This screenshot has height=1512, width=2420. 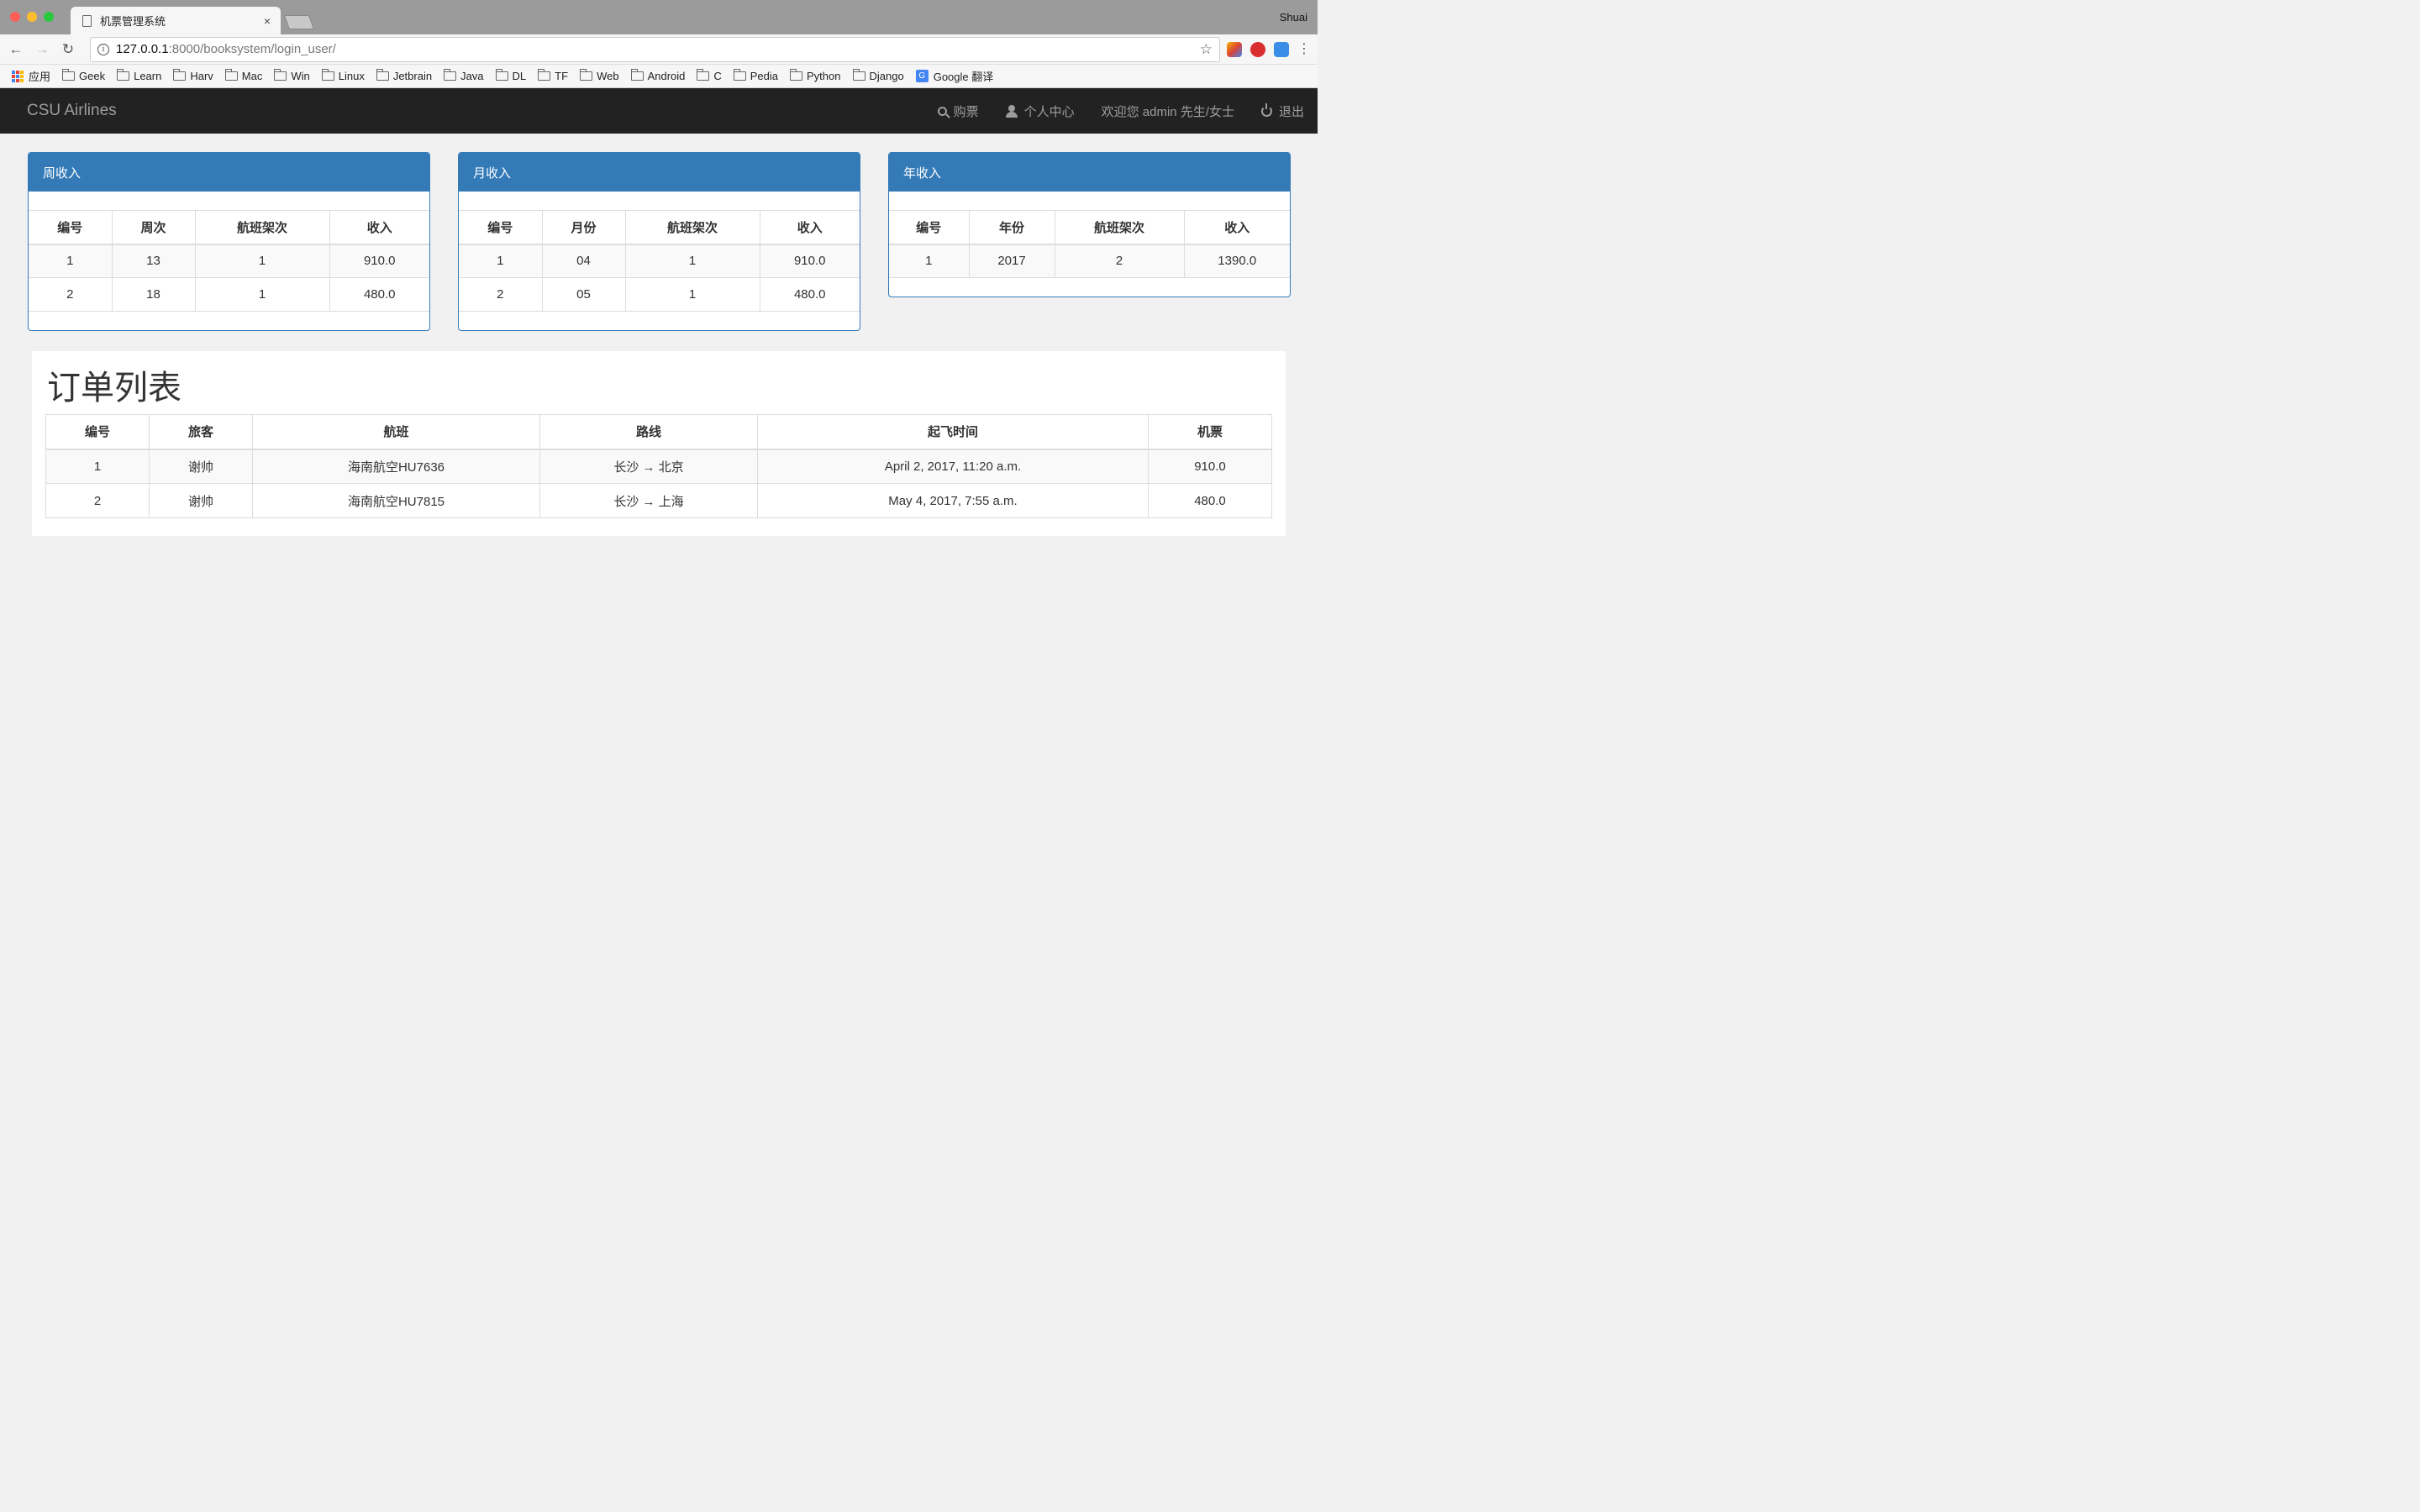 I want to click on opera-extension-icon, so click(x=1257, y=49).